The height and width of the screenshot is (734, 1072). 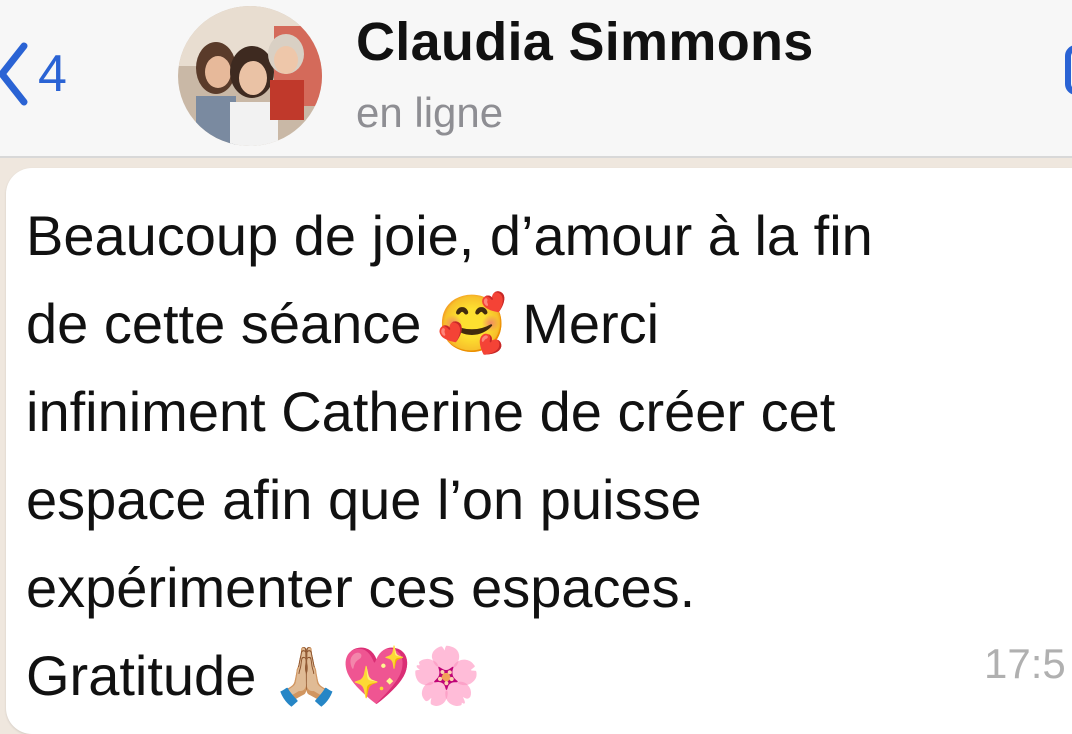 I want to click on message-line: expérimenter ces espaces., so click(x=361, y=587).